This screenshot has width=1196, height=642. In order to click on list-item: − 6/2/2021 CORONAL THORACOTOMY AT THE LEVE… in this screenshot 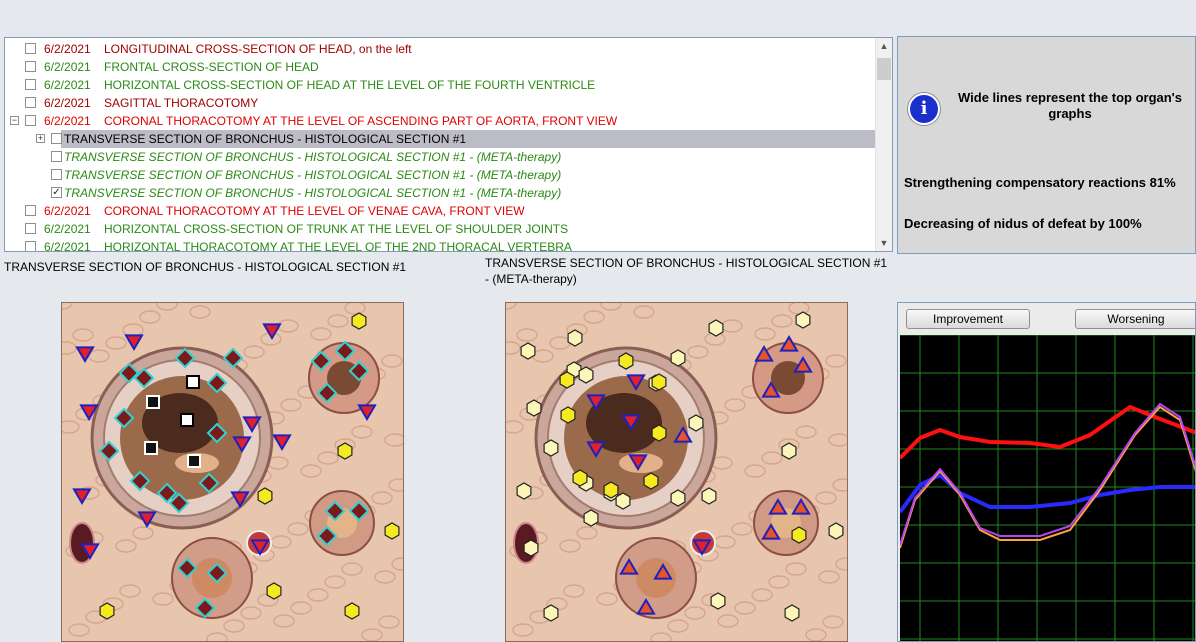, I will do `click(440, 121)`.